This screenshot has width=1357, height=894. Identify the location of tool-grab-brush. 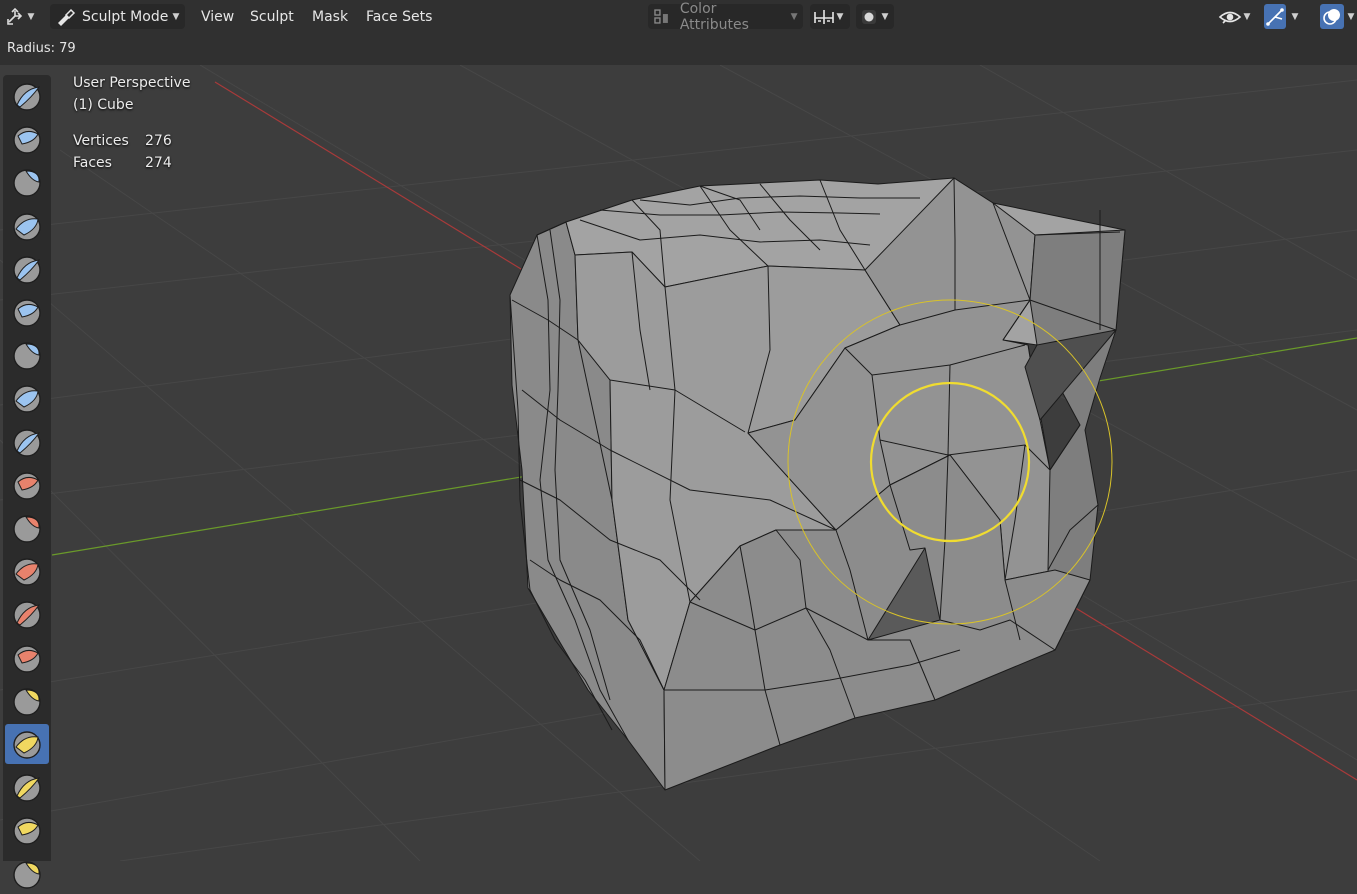
(27, 744).